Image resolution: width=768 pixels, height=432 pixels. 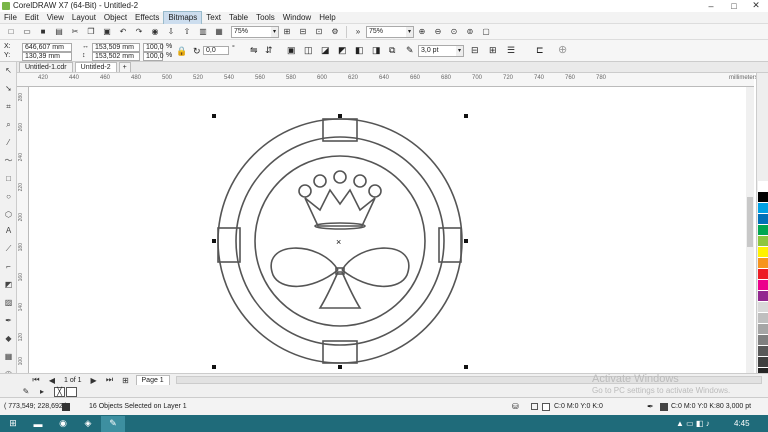 I want to click on lock-ratio-icon: 🔒, so click(x=181, y=51).